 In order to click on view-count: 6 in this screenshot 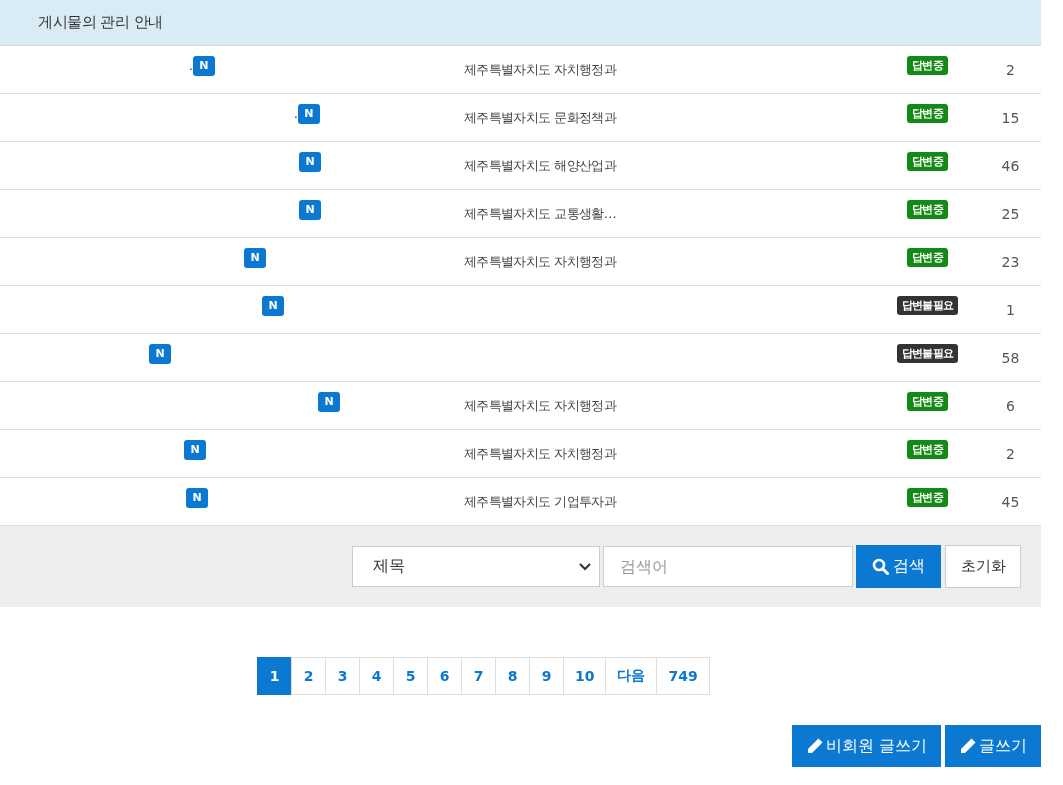, I will do `click(1010, 405)`.